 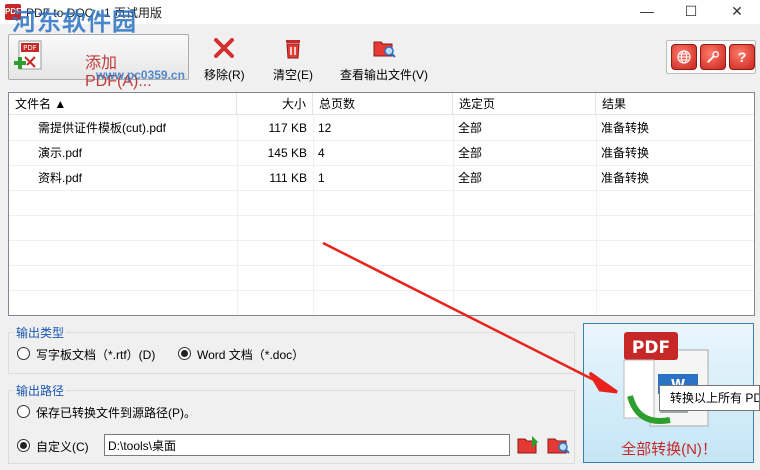 What do you see at coordinates (384, 59) in the screenshot?
I see `view-output-button: 查看输出文件(V)` at bounding box center [384, 59].